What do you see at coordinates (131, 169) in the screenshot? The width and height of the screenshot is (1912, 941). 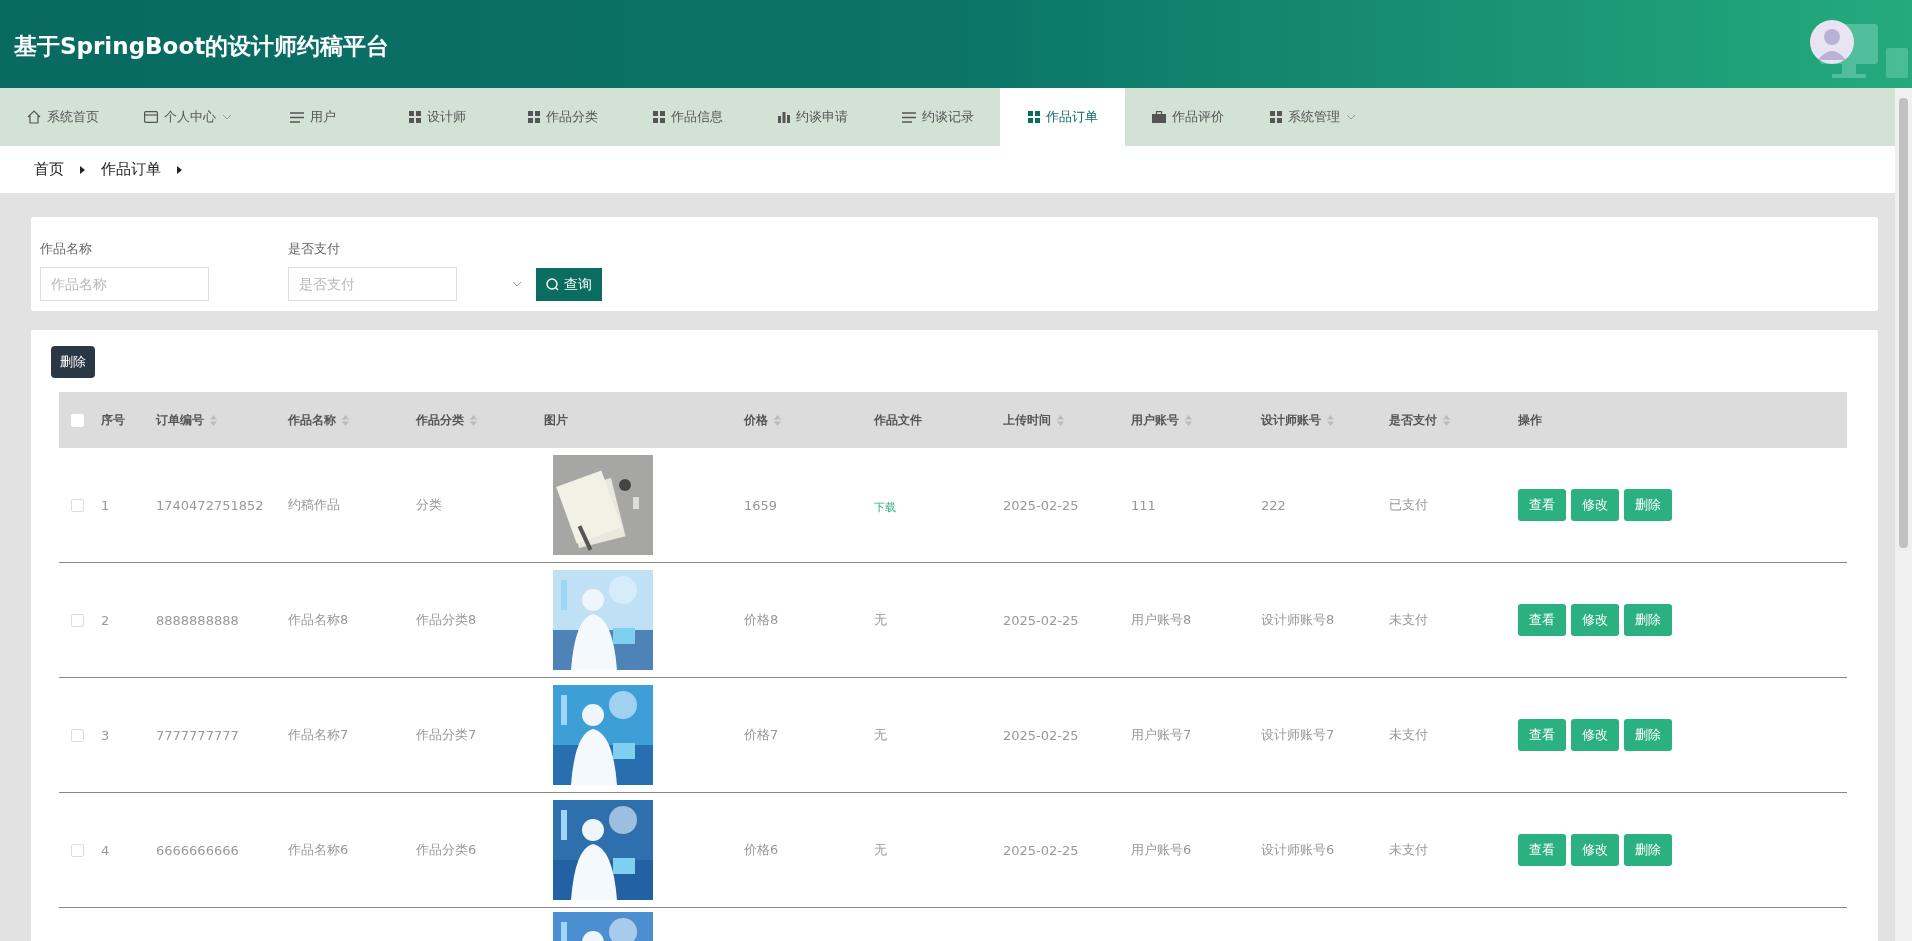 I see `breadcrumb-link: 作品订单` at bounding box center [131, 169].